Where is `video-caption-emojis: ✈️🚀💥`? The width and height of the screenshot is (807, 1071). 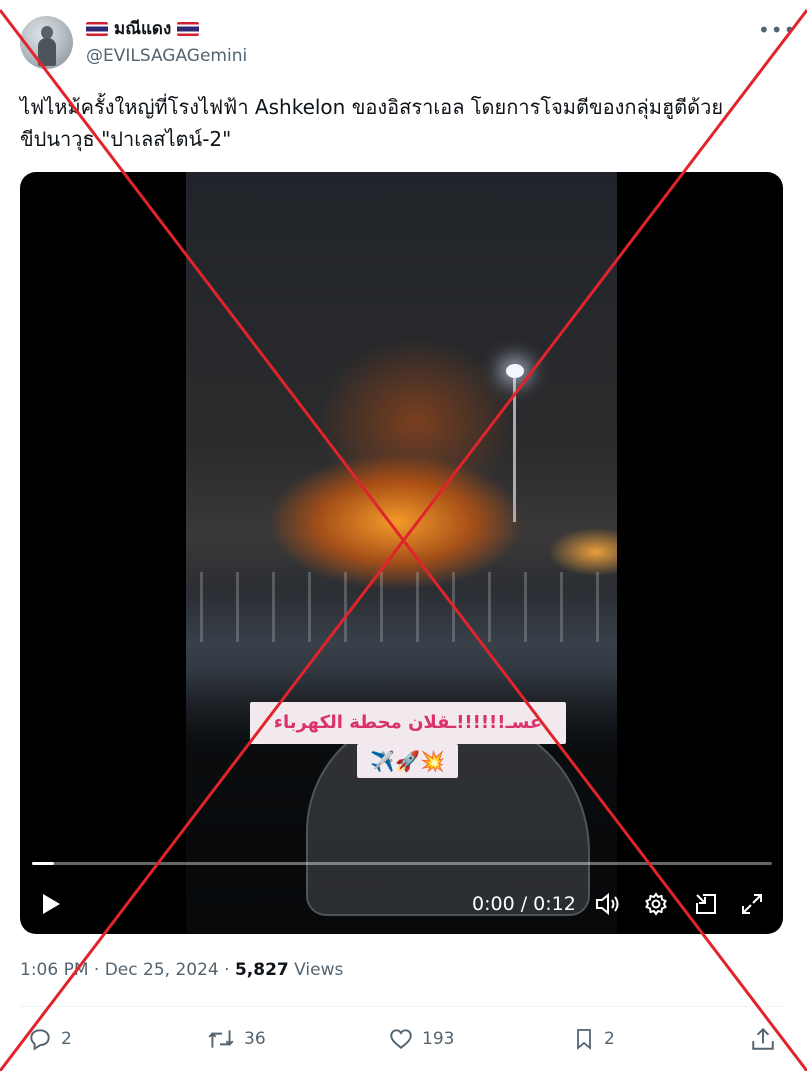
video-caption-emojis: ✈️🚀💥 is located at coordinates (407, 761).